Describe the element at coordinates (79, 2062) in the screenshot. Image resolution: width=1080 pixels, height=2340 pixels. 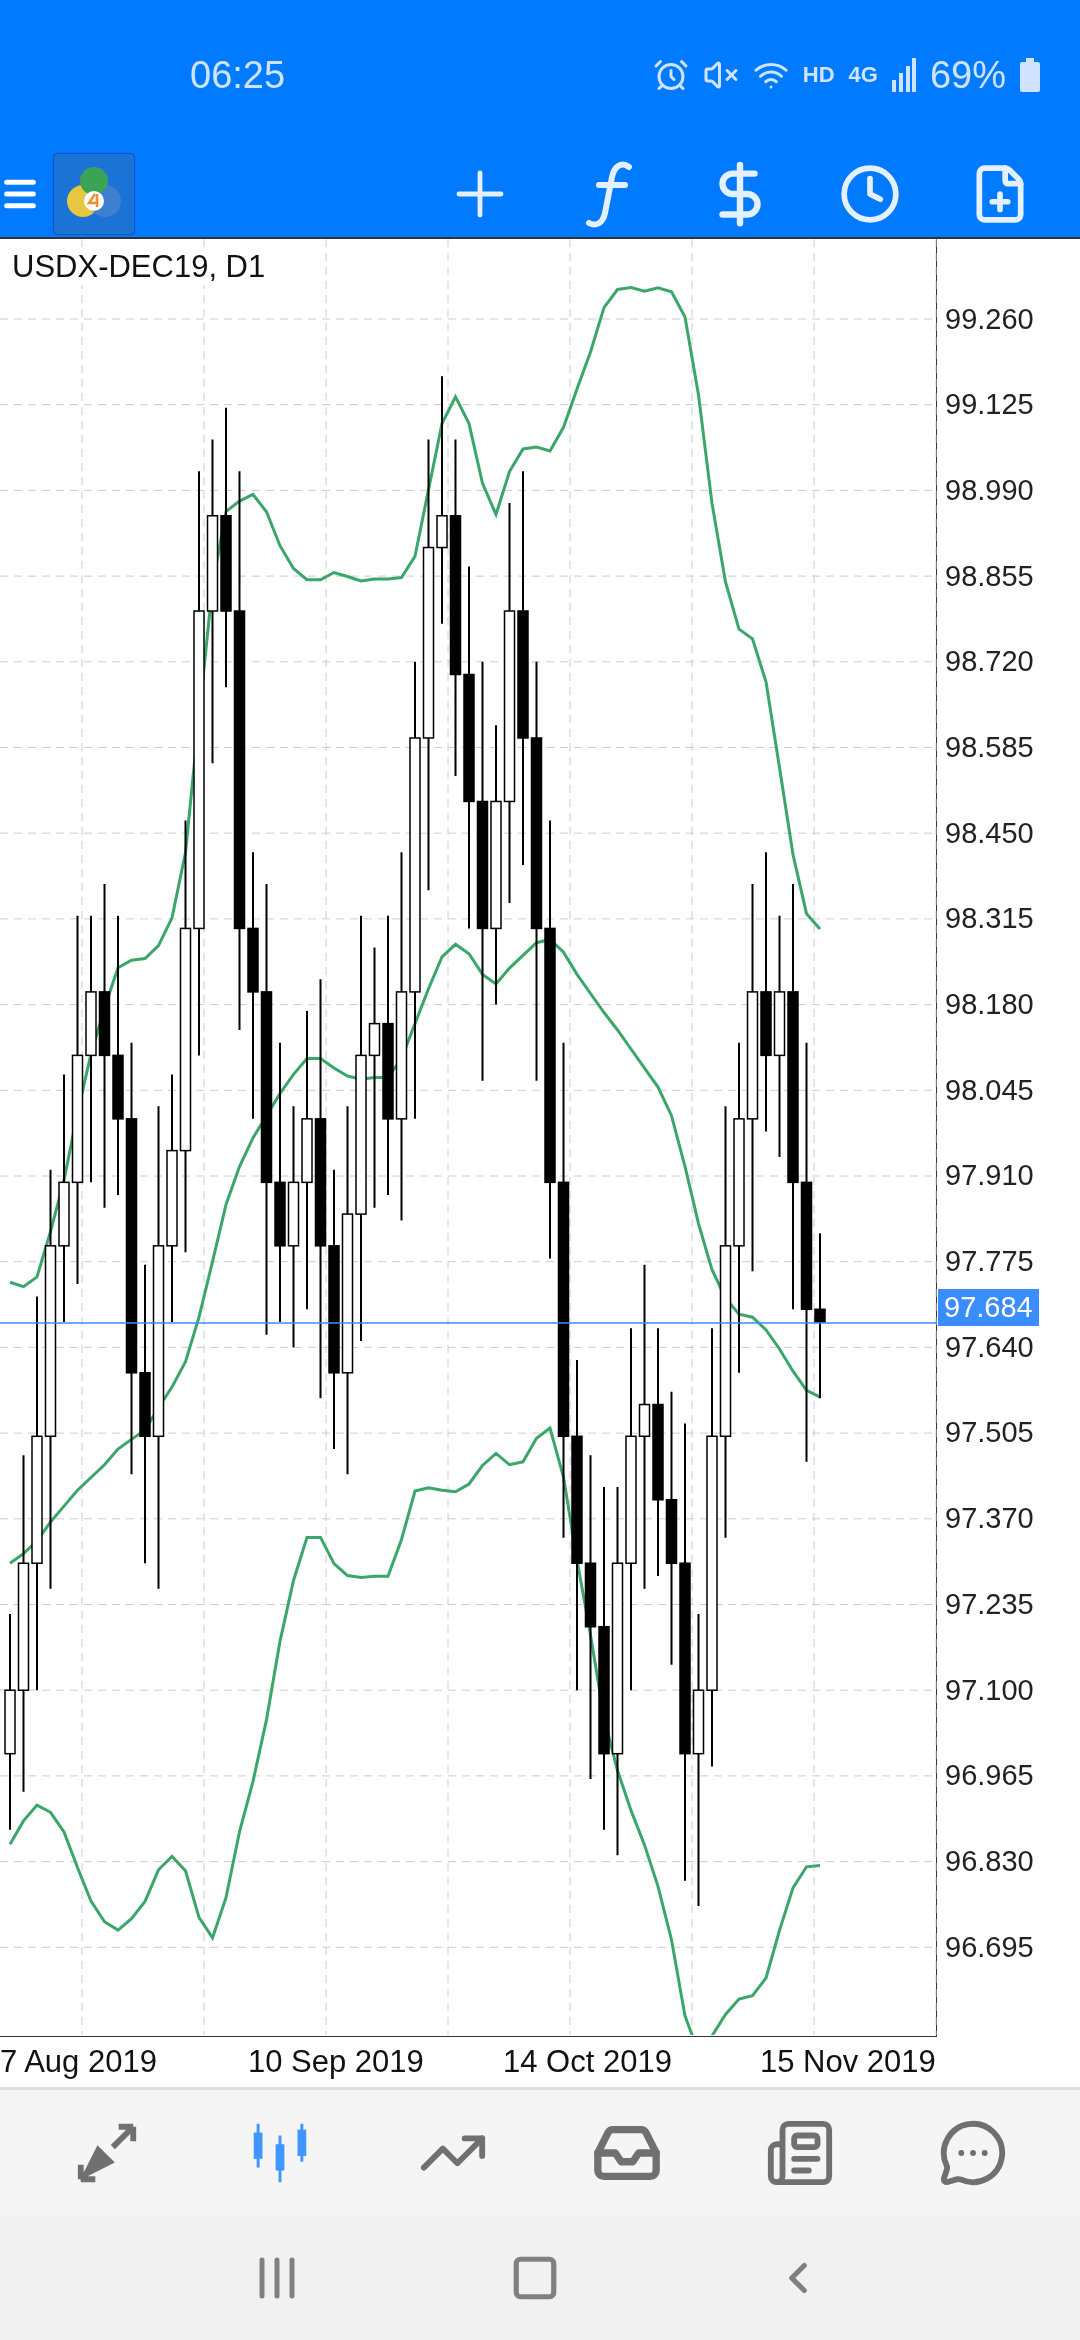
I see `date-label: 7 Aug 2019` at that location.